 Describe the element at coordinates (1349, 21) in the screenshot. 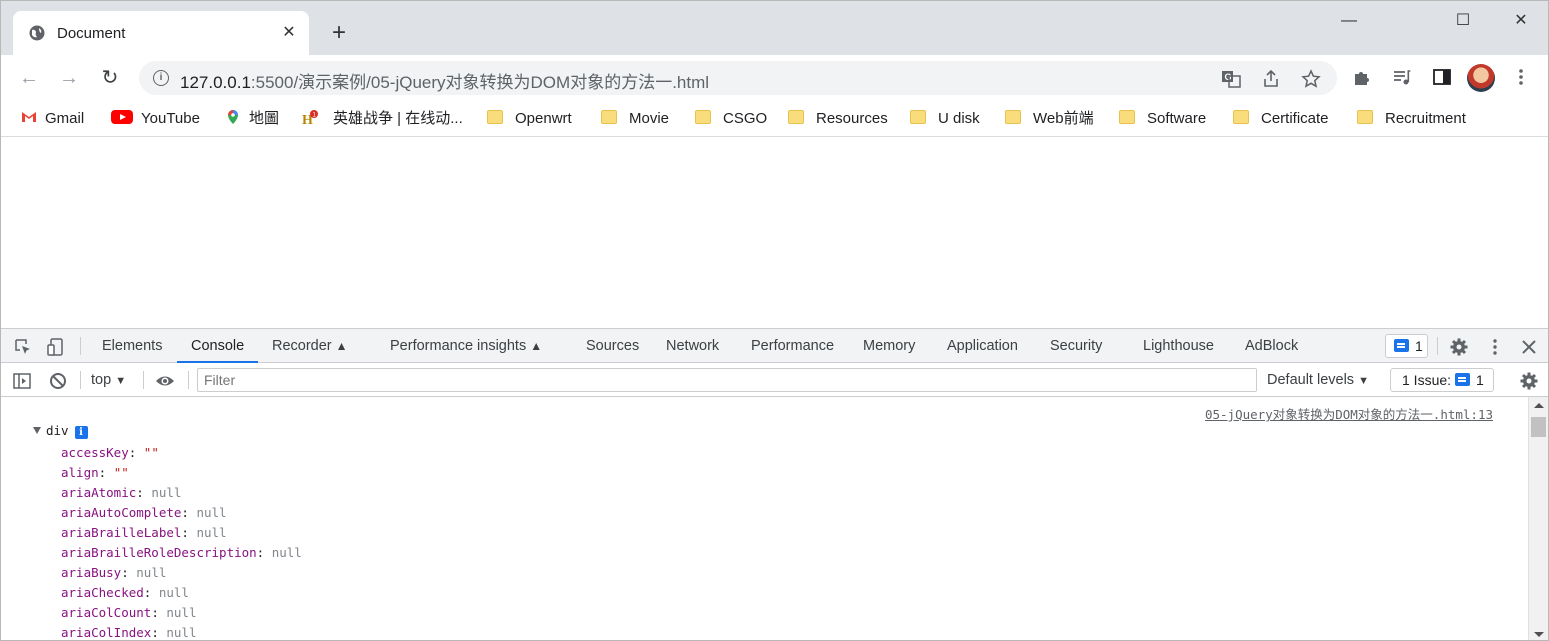

I see `minimize-icon: —` at that location.